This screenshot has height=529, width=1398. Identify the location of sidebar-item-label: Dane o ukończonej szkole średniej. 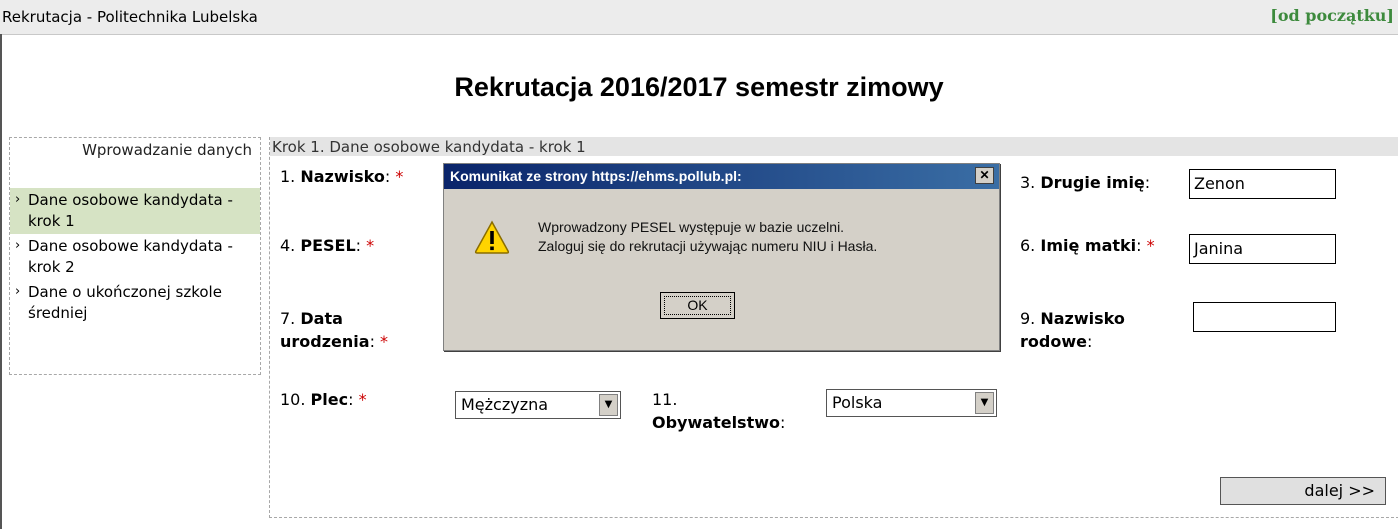
(125, 302).